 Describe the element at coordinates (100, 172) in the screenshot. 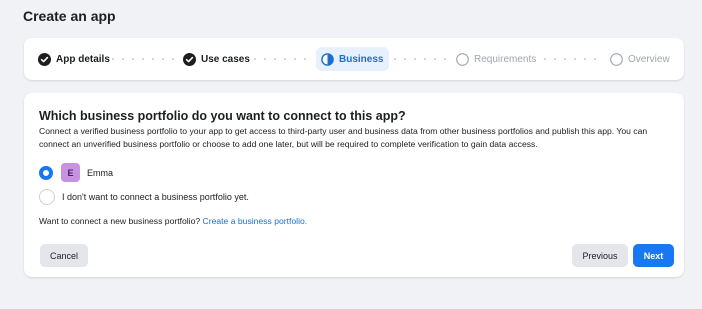

I see `option-label: Emma` at that location.